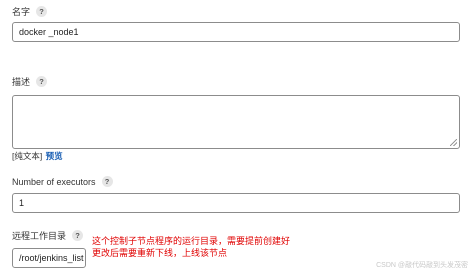 This screenshot has width=474, height=274. What do you see at coordinates (453, 142) in the screenshot?
I see `resize-handle-icon` at bounding box center [453, 142].